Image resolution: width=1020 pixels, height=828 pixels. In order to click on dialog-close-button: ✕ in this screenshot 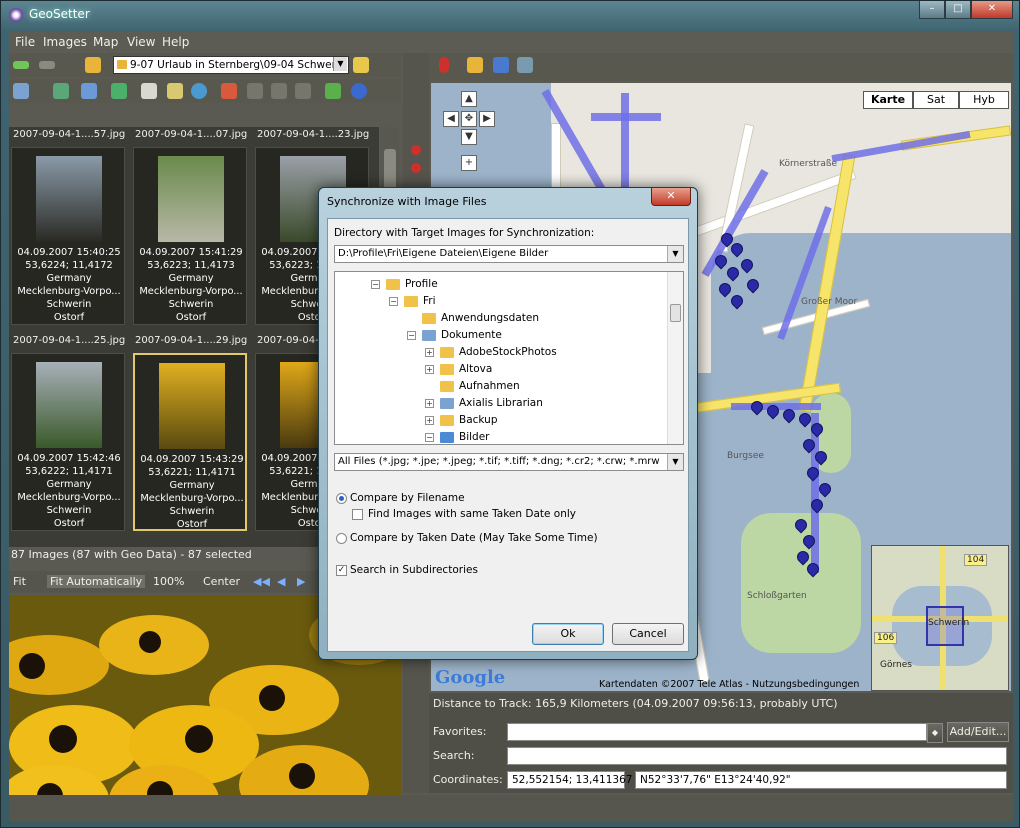, I will do `click(671, 197)`.